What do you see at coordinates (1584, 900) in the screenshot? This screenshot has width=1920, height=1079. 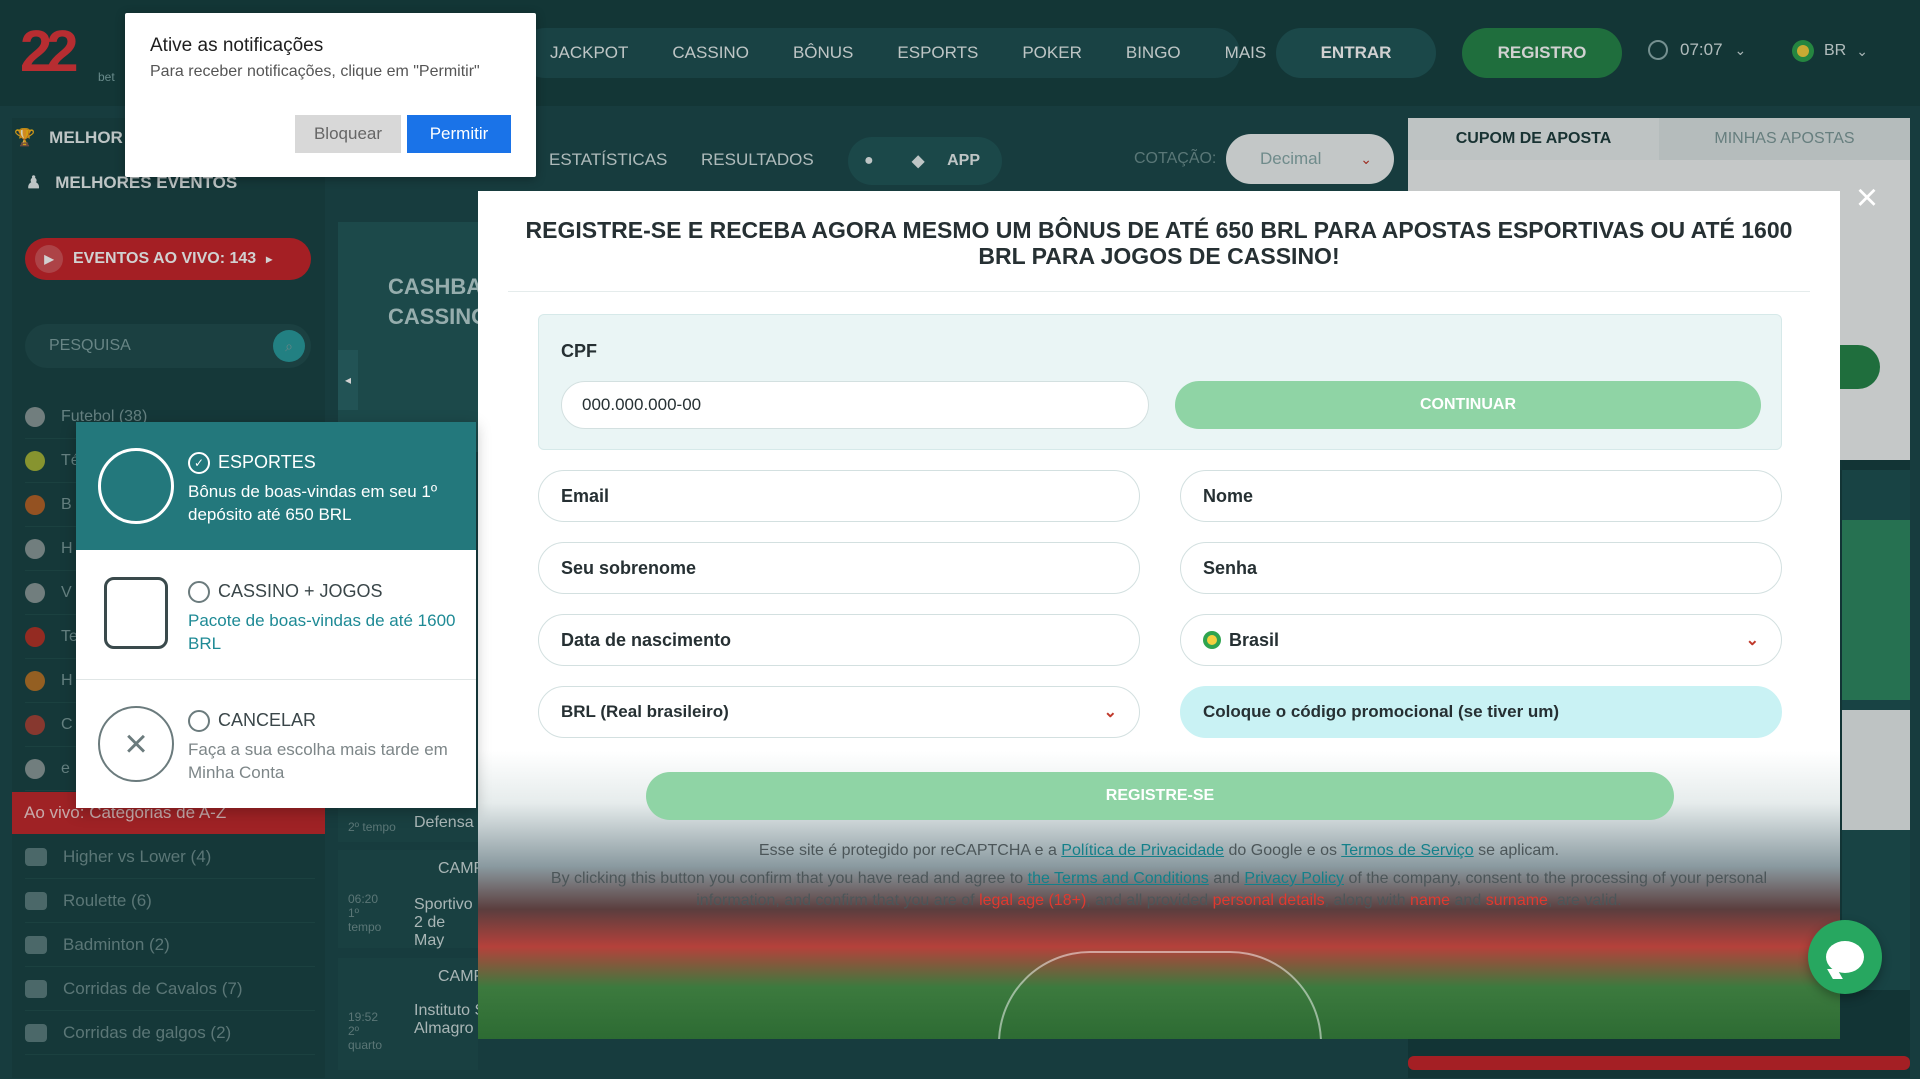 I see `legal-text: , are valid.` at bounding box center [1584, 900].